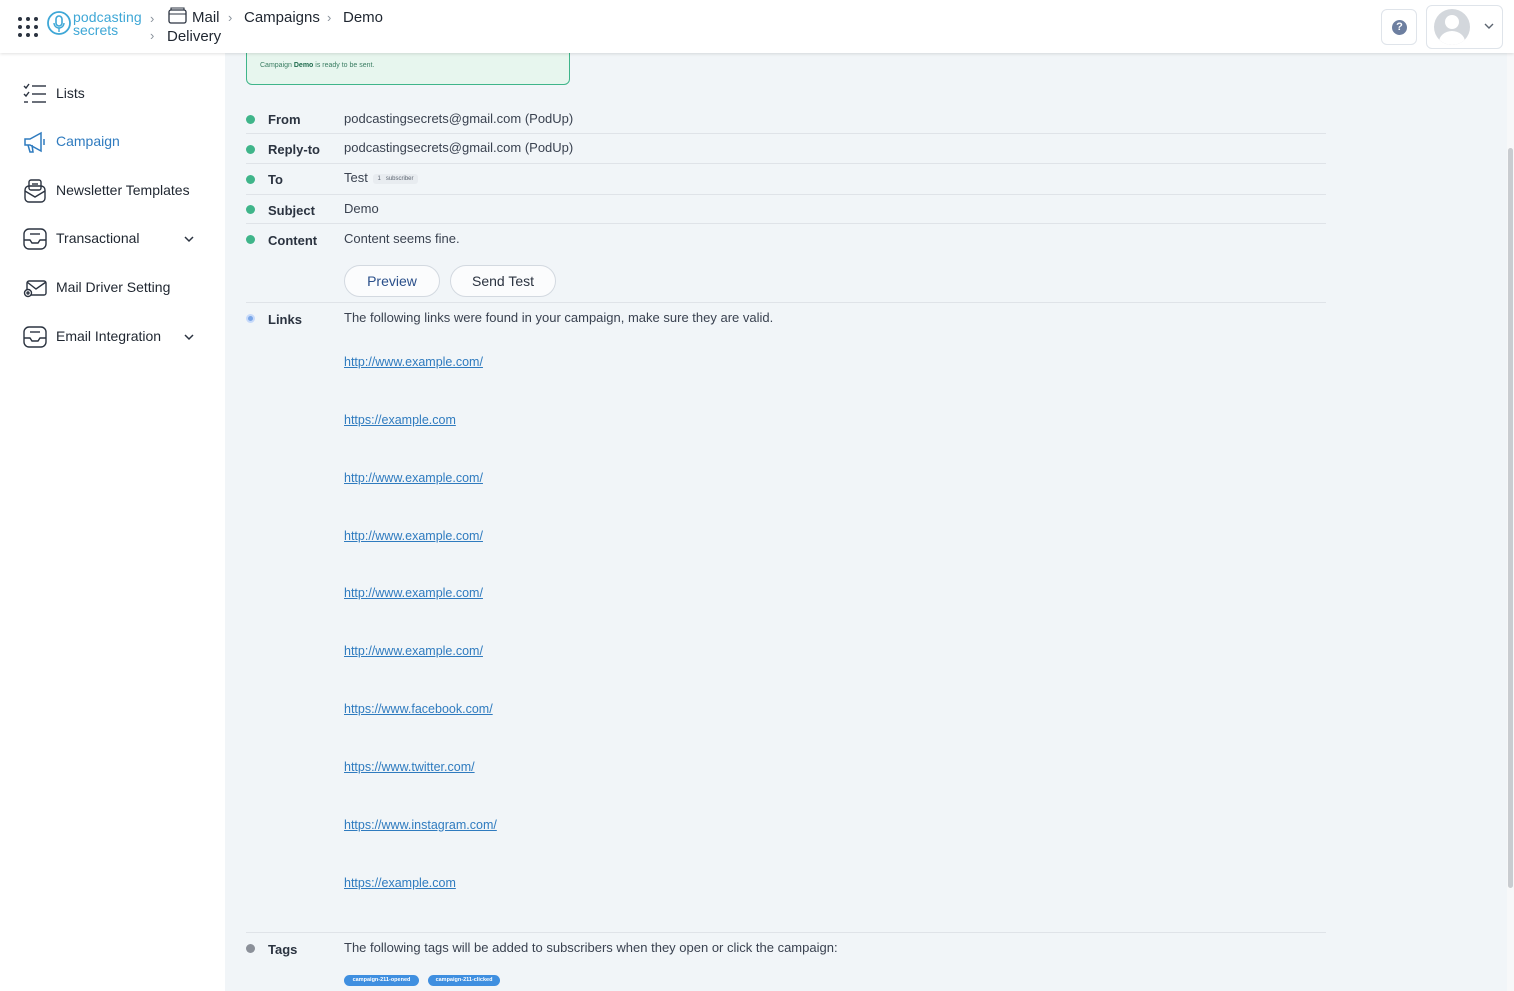  I want to click on sidebar-item-mail-driver-setting: Mail Driver Setting, so click(112, 287).